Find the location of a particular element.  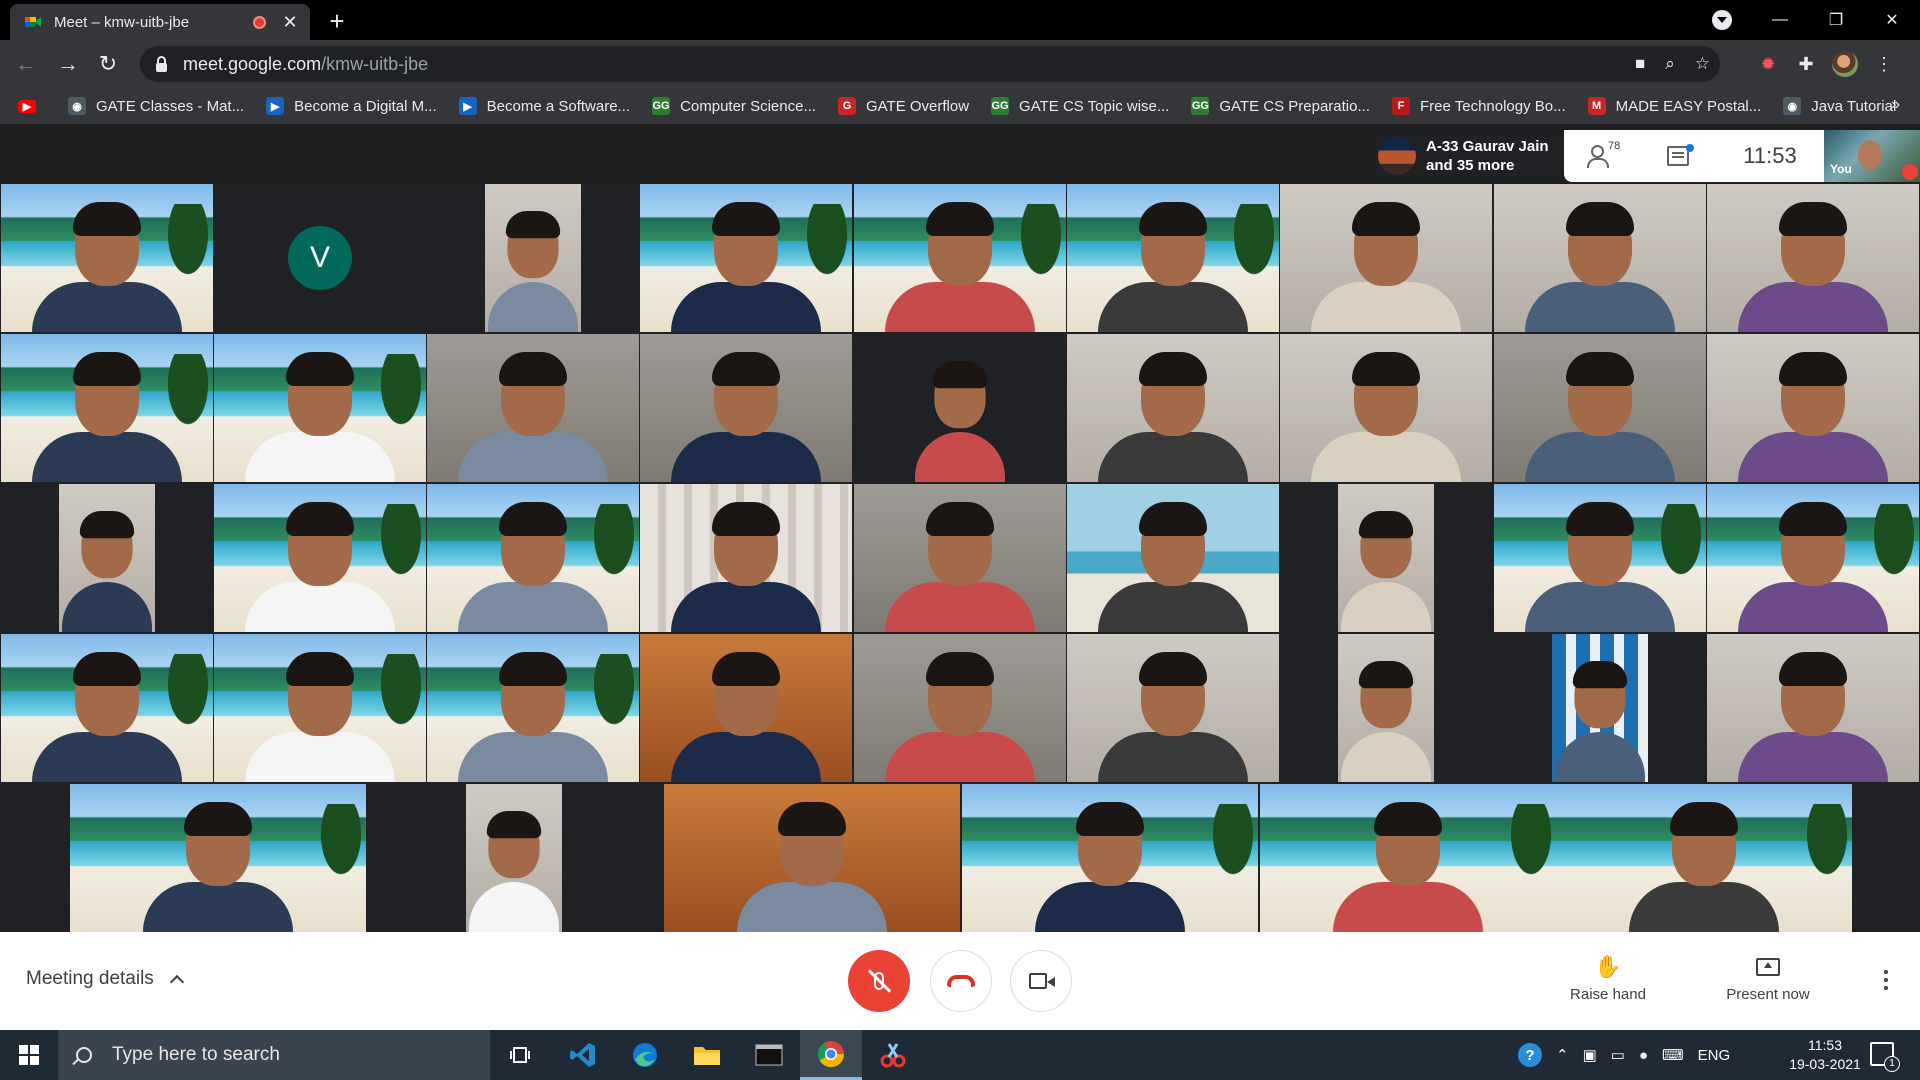

chrome-menu-icon: ⋮ is located at coordinates (1884, 64).